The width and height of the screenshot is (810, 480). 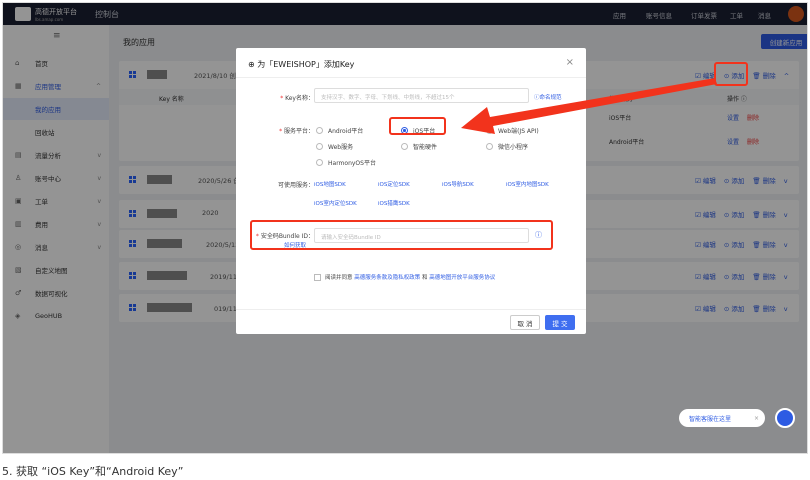 I want to click on chat-text: 智能客服在这里, so click(x=710, y=419).